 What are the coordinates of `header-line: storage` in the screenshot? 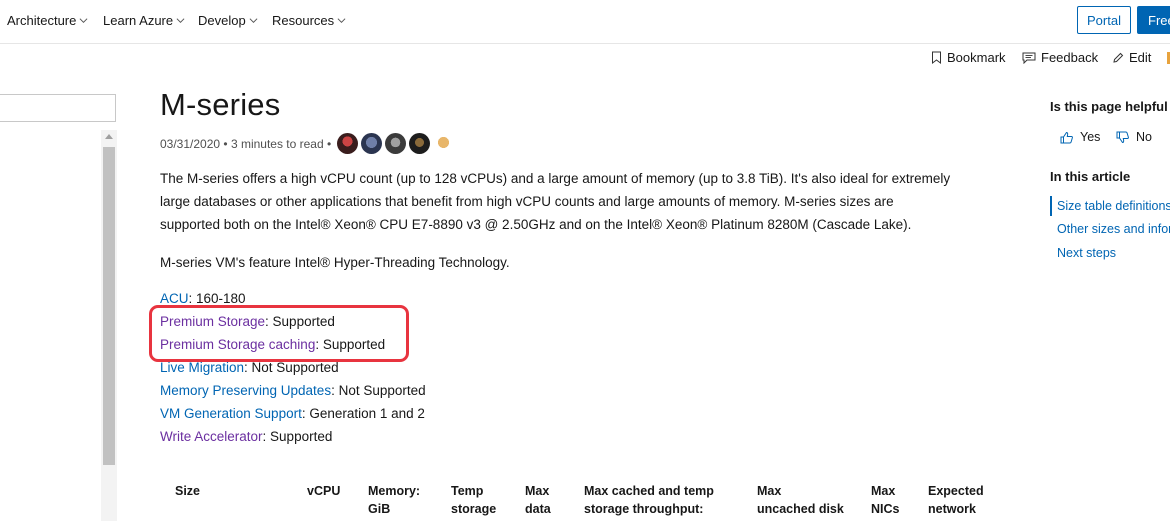 It's located at (474, 509).